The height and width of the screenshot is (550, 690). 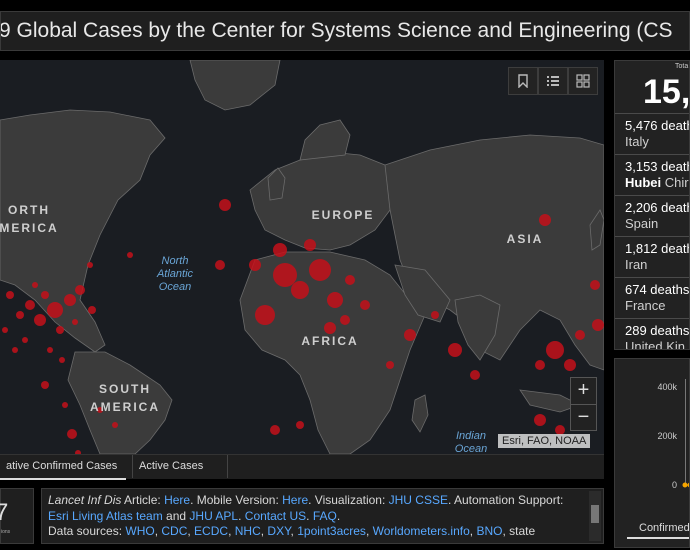 What do you see at coordinates (87, 531) in the screenshot?
I see `data-sources-label: Data sources:` at bounding box center [87, 531].